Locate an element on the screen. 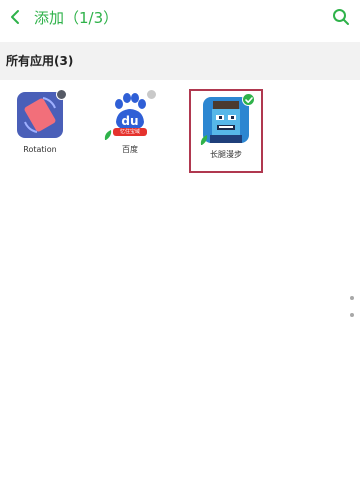  search-icon is located at coordinates (341, 17).